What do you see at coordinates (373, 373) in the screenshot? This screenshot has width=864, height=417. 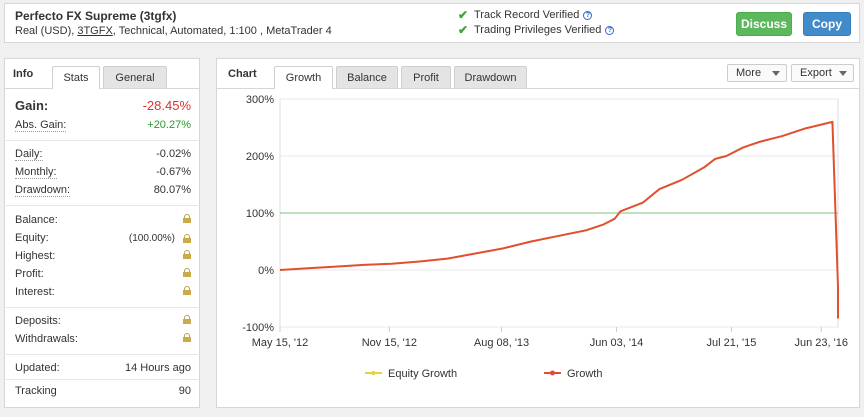 I see `legend-equity-marker` at bounding box center [373, 373].